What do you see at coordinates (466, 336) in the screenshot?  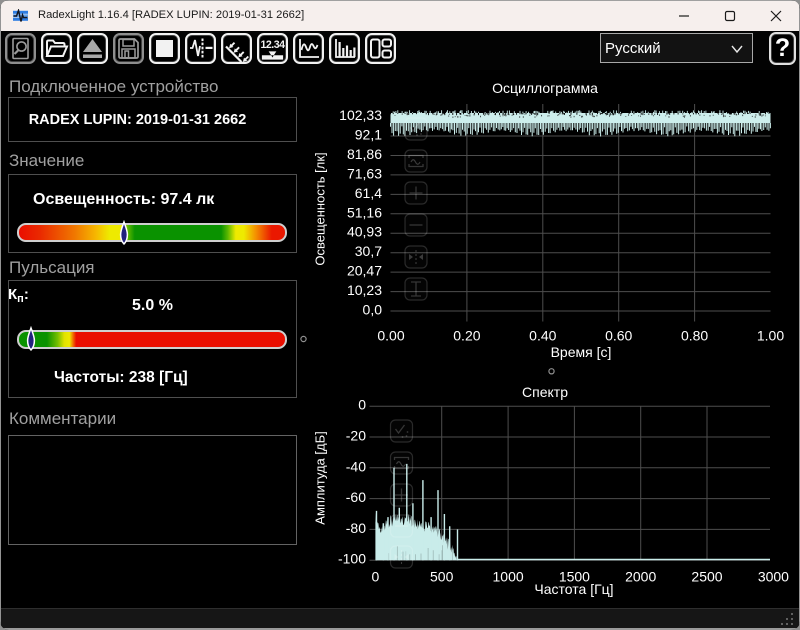 I see `svg-text: 0.20` at bounding box center [466, 336].